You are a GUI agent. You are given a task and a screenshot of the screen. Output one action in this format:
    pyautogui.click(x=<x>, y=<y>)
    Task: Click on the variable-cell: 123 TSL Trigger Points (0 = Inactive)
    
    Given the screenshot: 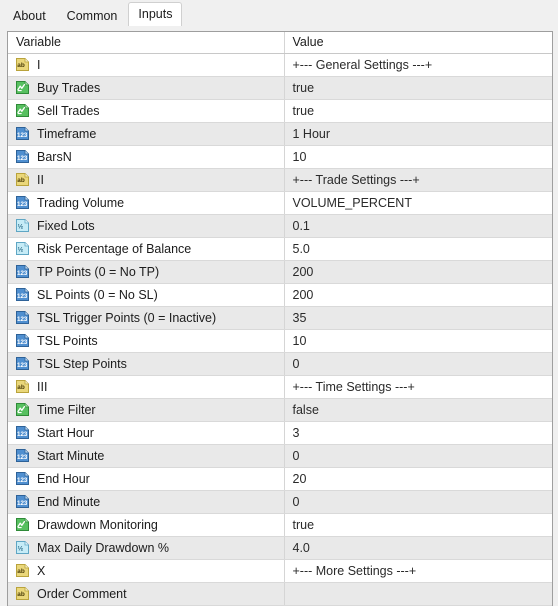 What is the action you would take?
    pyautogui.click(x=146, y=318)
    